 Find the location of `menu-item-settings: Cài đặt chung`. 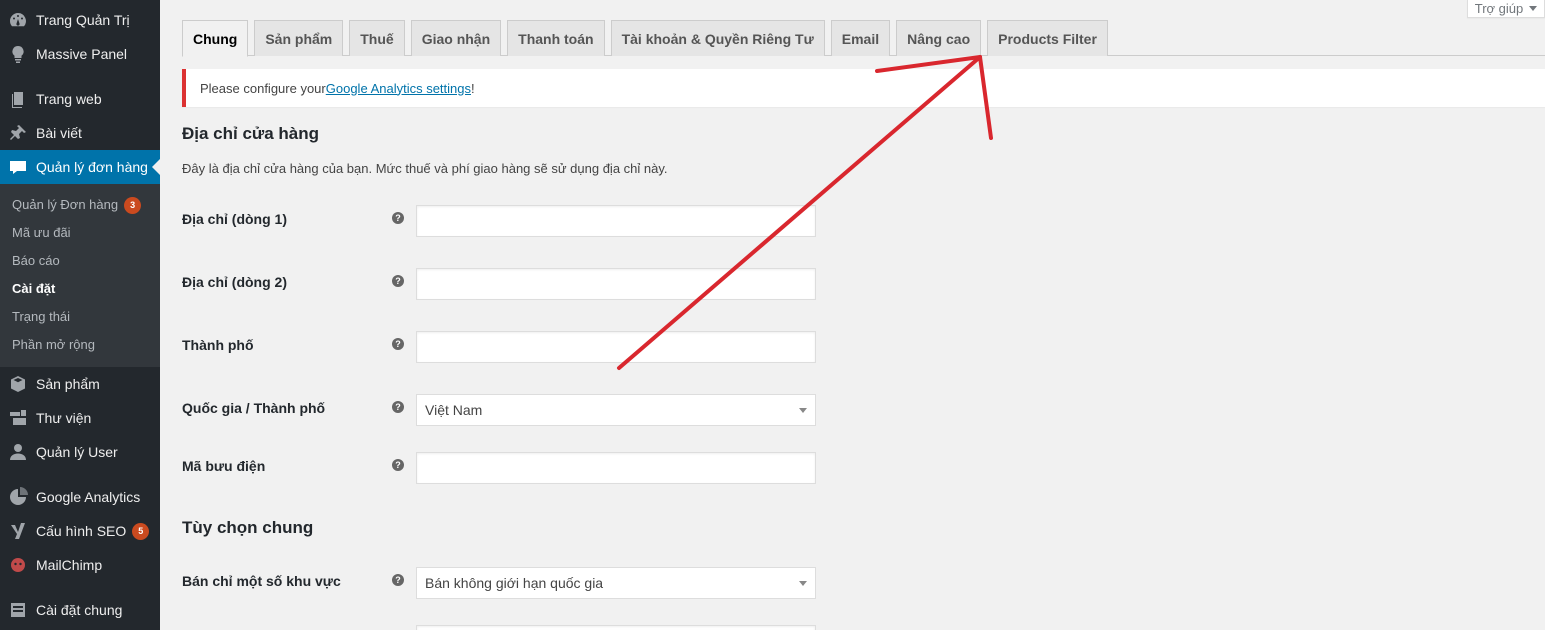

menu-item-settings: Cài đặt chung is located at coordinates (80, 610).